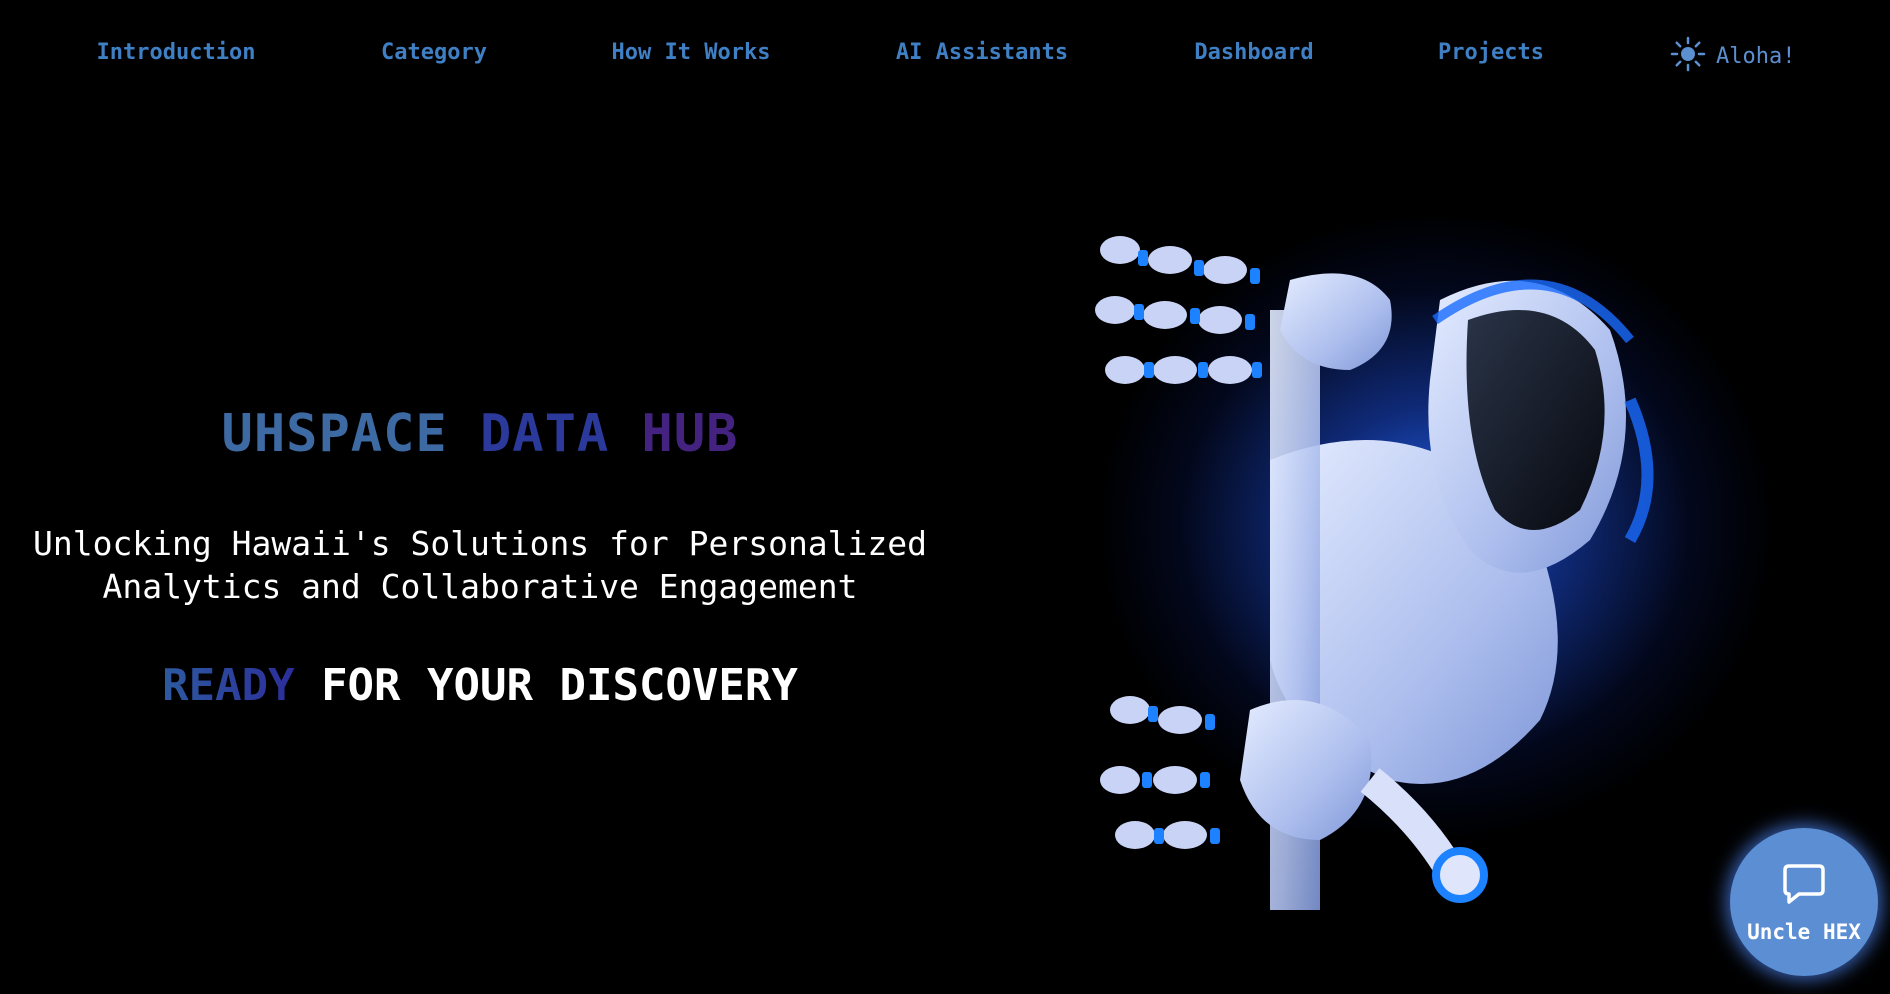 The width and height of the screenshot is (1890, 994). I want to click on nav-how-it-works: How It Works, so click(691, 52).